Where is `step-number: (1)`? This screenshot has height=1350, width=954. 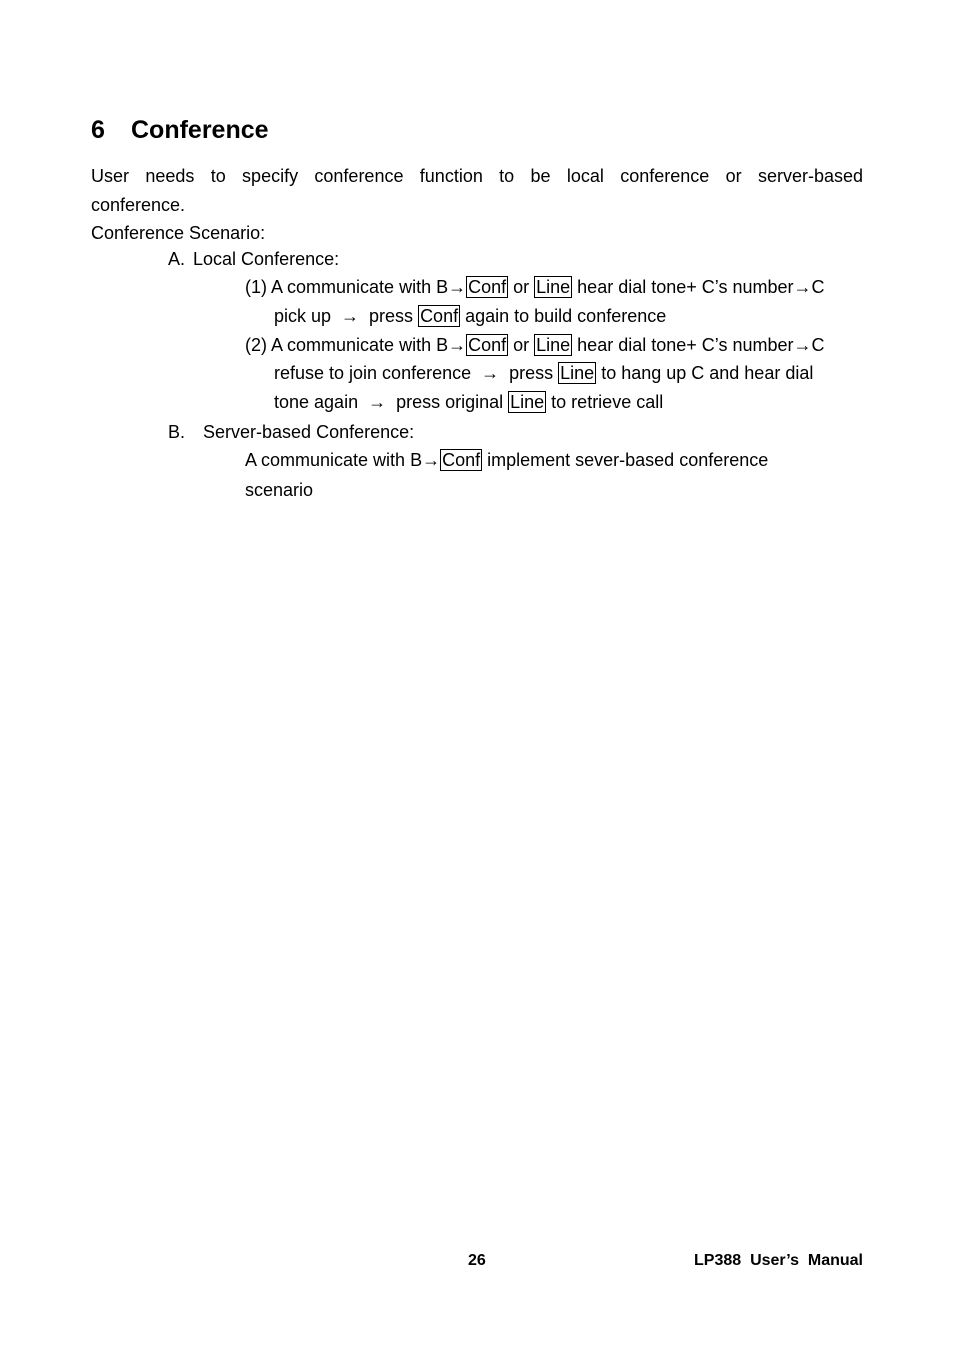
step-number: (1) is located at coordinates (256, 287).